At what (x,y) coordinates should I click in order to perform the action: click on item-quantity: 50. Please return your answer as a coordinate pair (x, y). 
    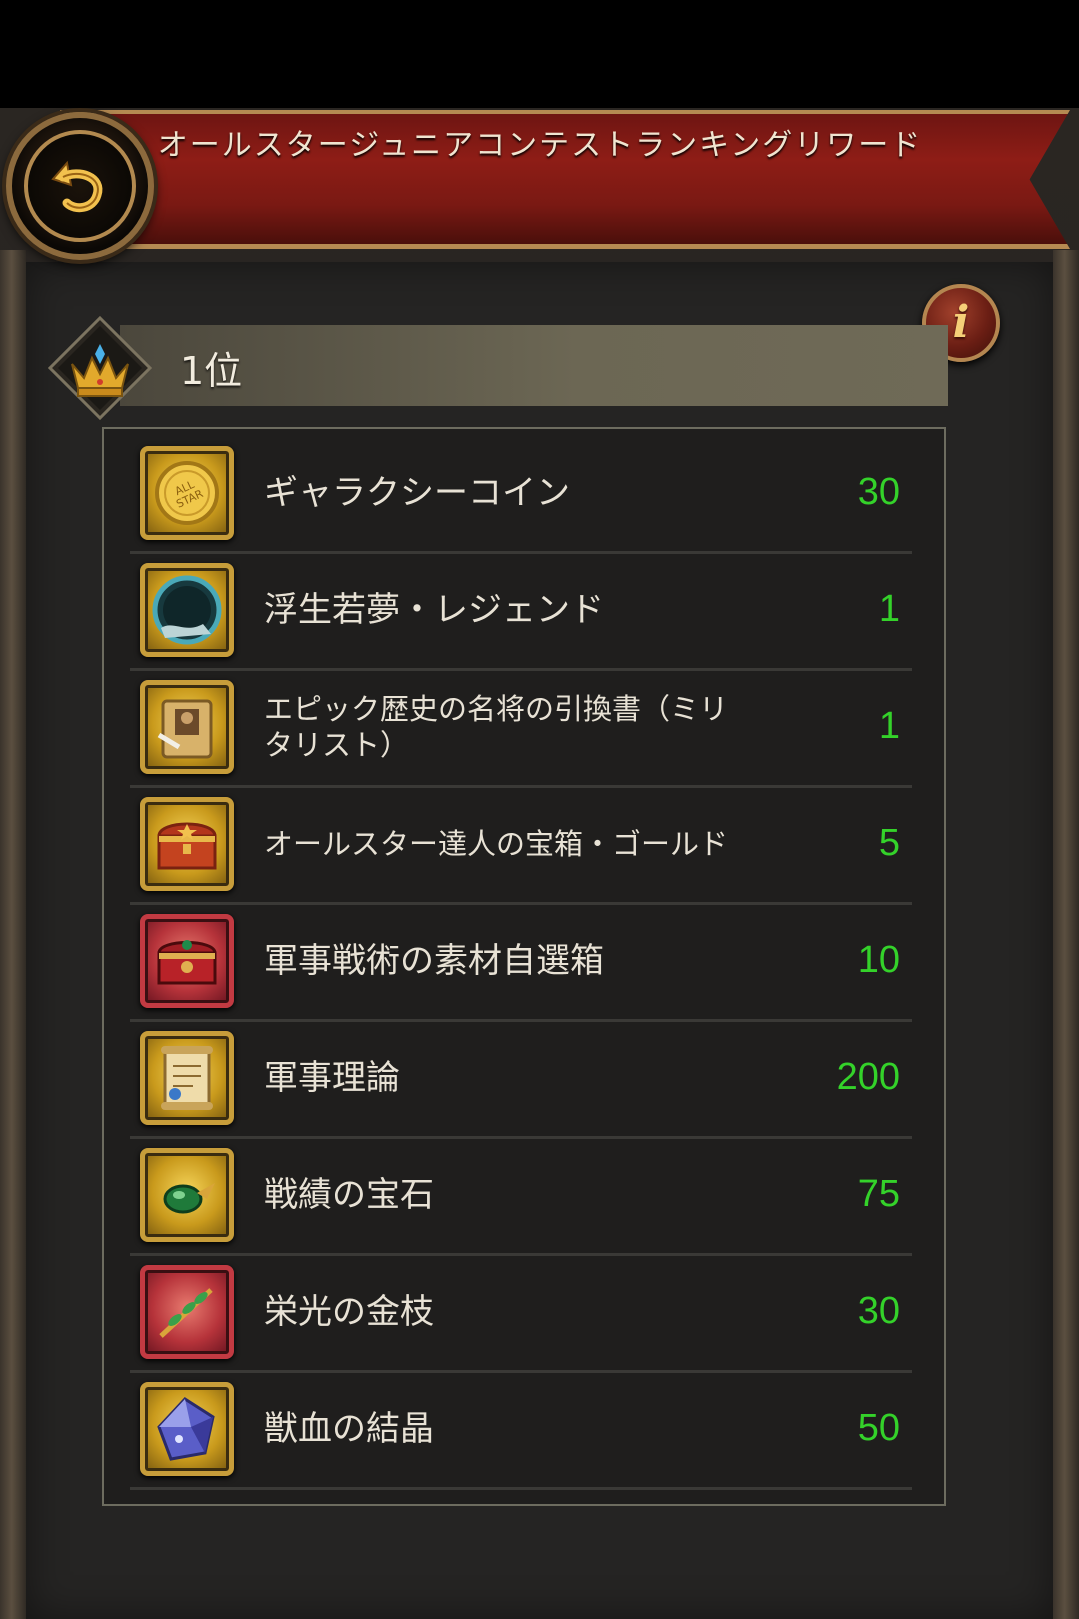
    Looking at the image, I should click on (878, 1428).